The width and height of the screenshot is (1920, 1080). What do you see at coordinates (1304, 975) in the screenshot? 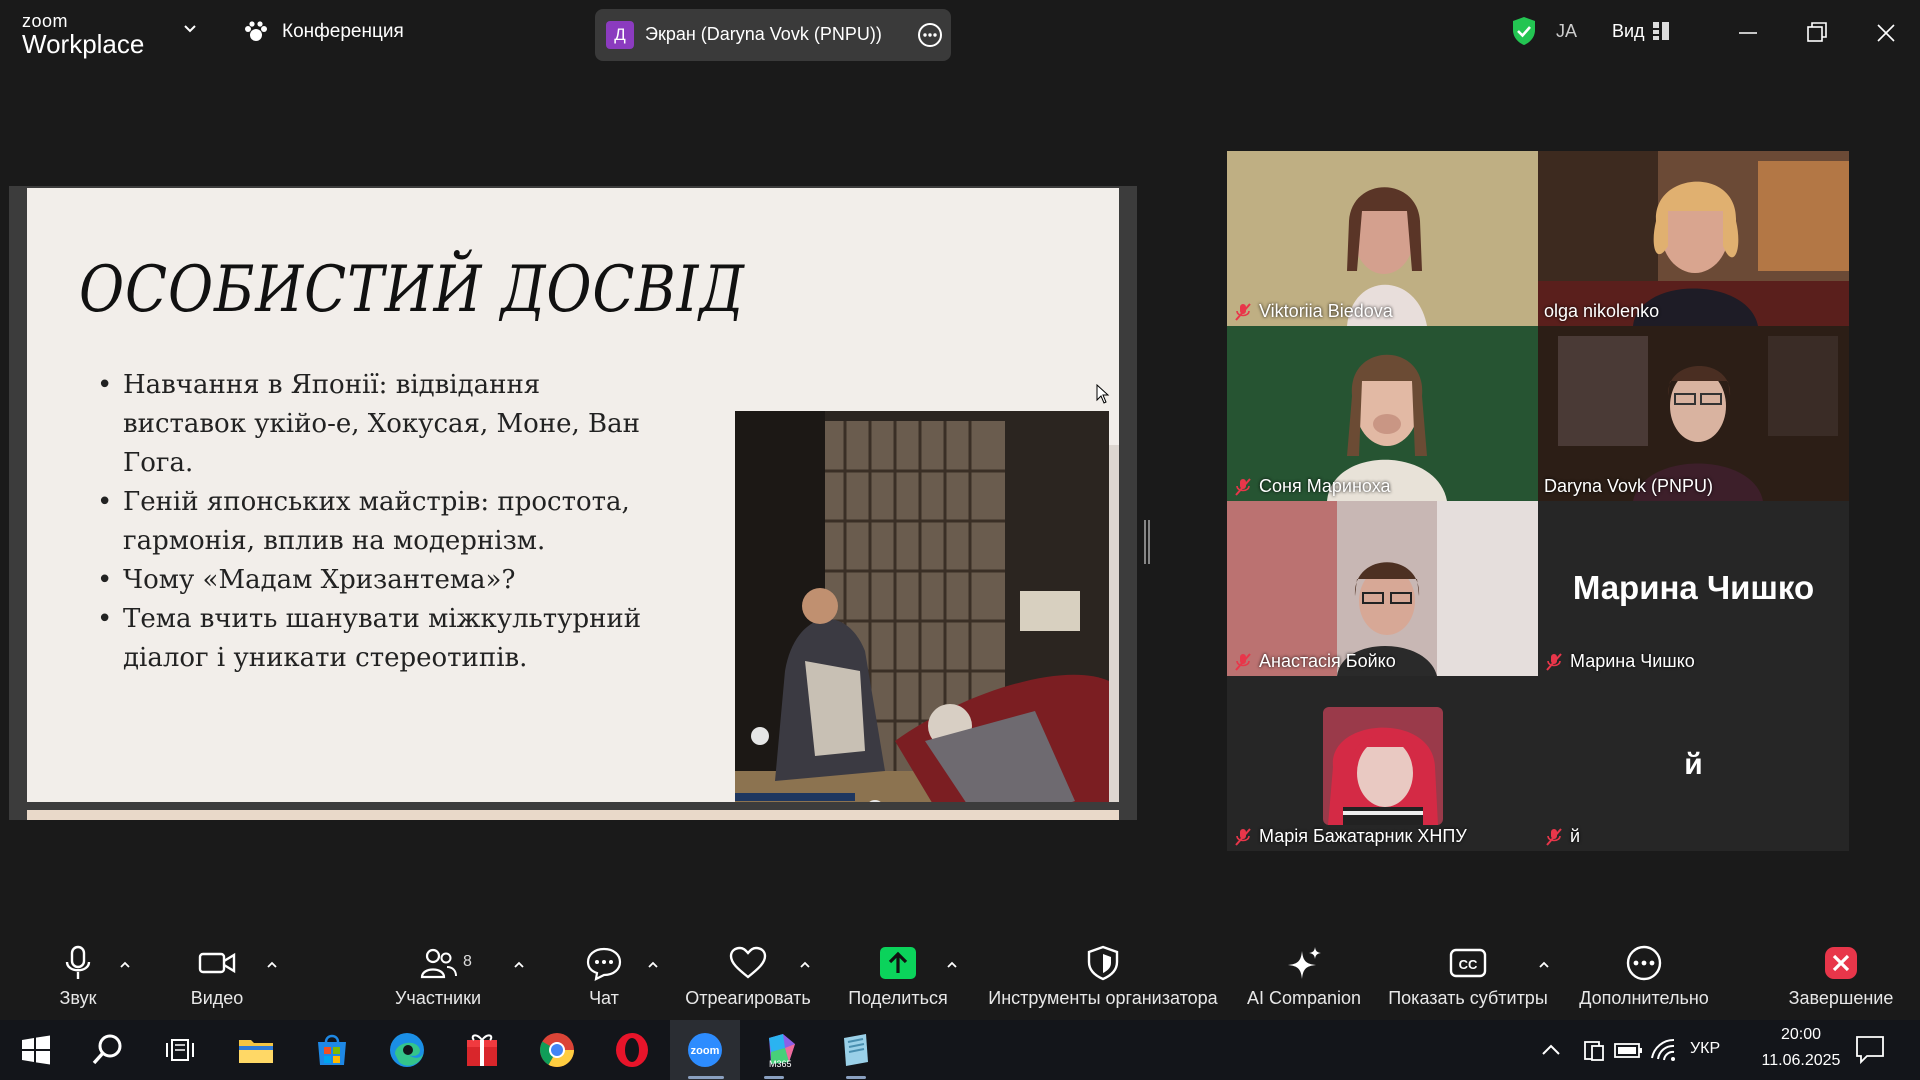
I see `ai-companion-button: AI Companion` at bounding box center [1304, 975].